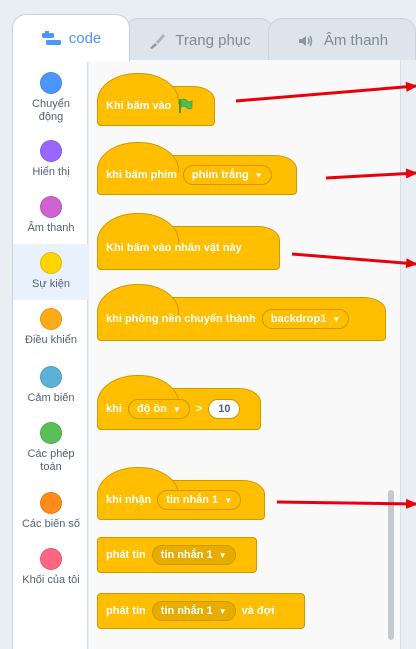  Describe the element at coordinates (51, 151) in the screenshot. I see `looks-color-icon` at that location.